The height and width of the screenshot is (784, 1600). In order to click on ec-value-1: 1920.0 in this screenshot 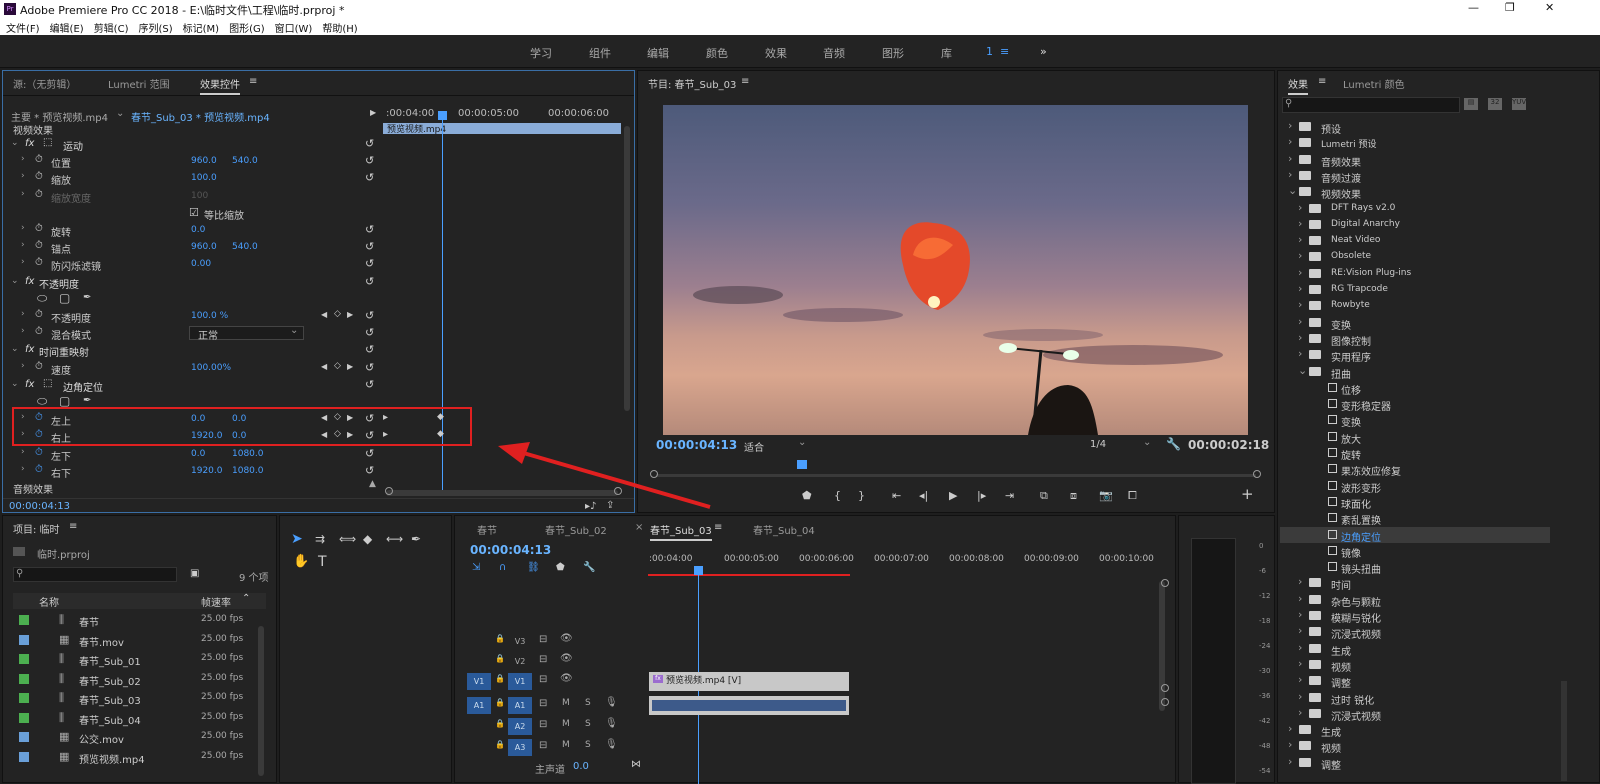, I will do `click(207, 471)`.